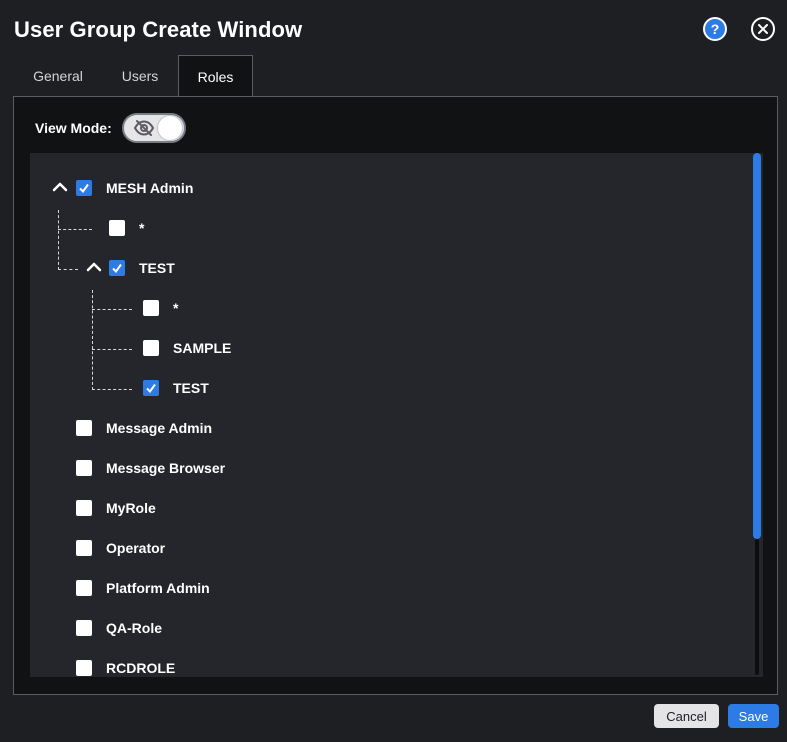 This screenshot has width=787, height=742. Describe the element at coordinates (159, 428) in the screenshot. I see `tree-node-label: Message Admin` at that location.